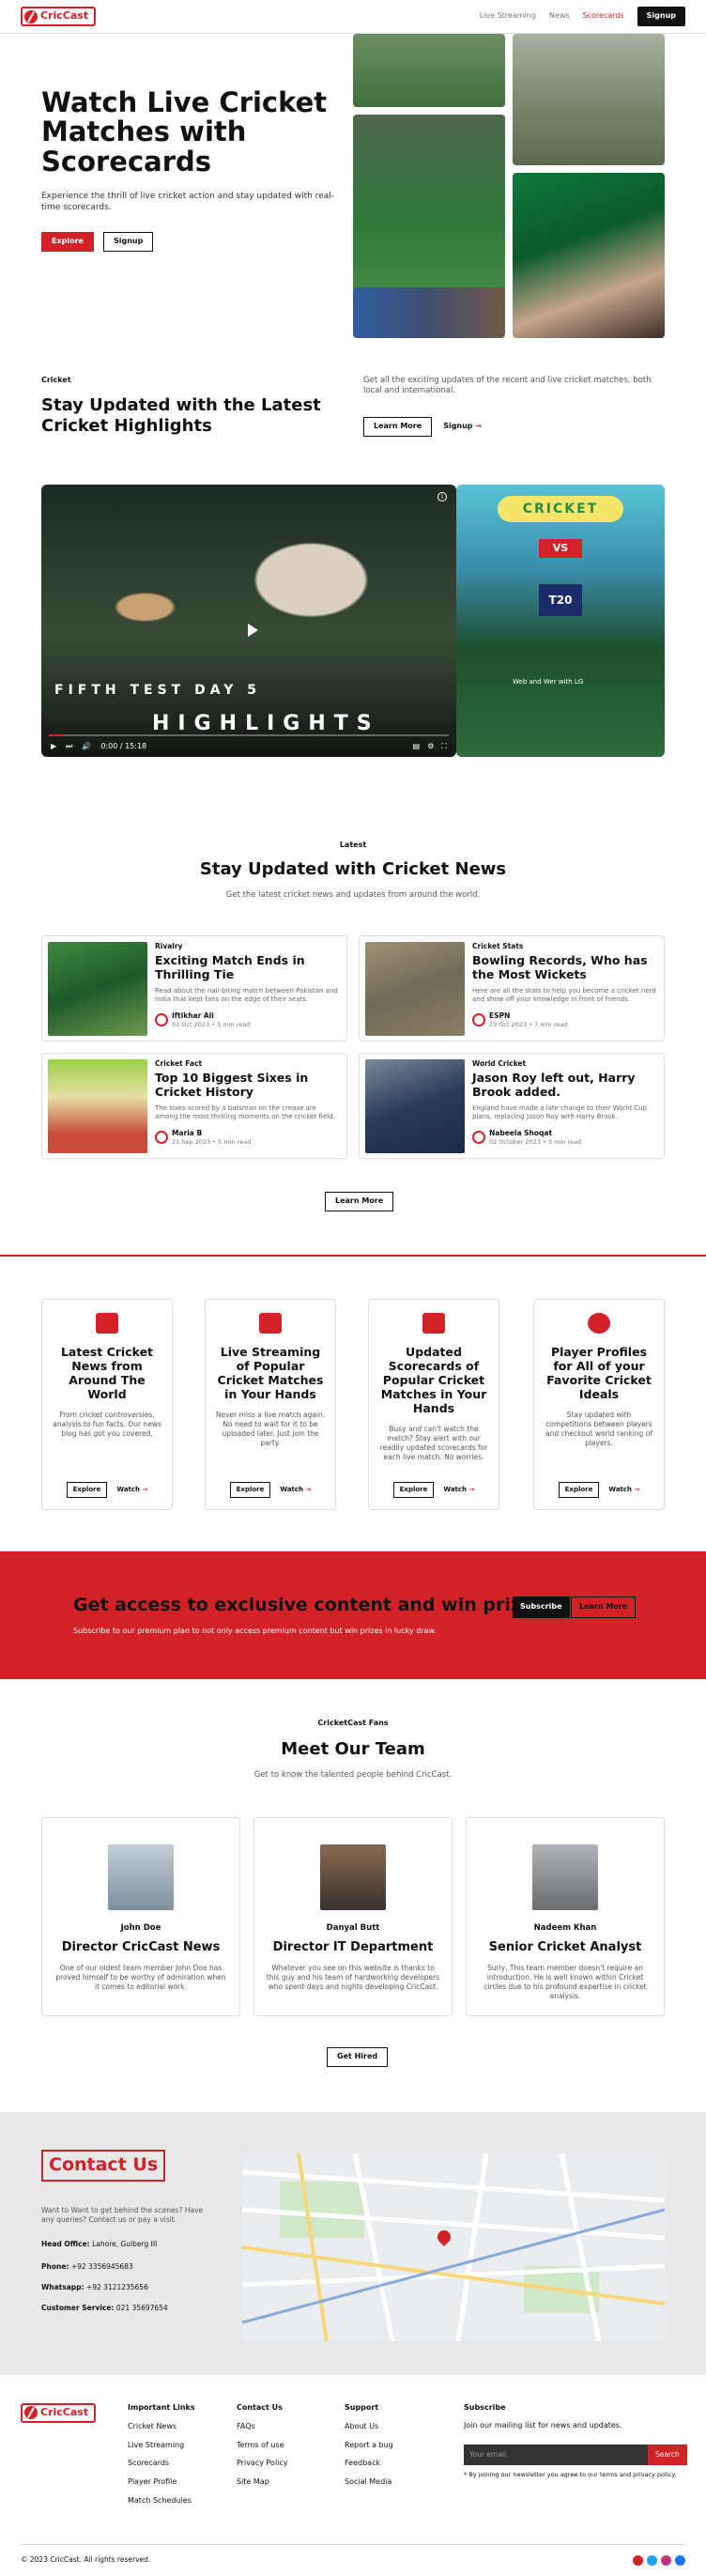  I want to click on signup-button: Signup, so click(128, 242).